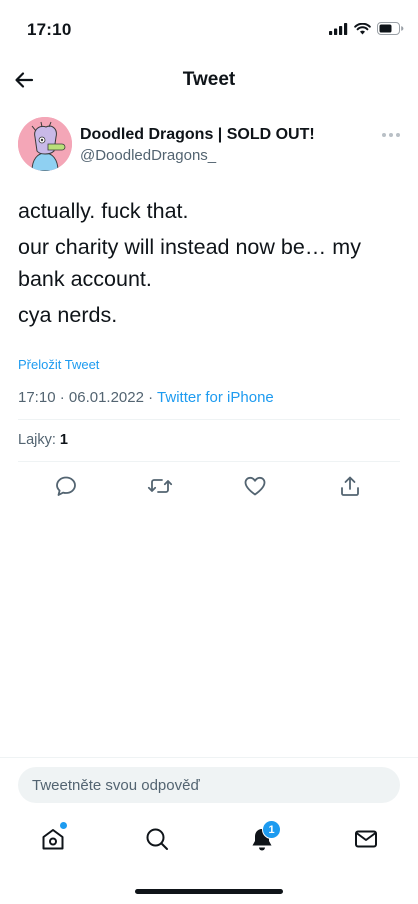 The image size is (418, 904). I want to click on tweet-source-link: Twitter for iPhone, so click(215, 397).